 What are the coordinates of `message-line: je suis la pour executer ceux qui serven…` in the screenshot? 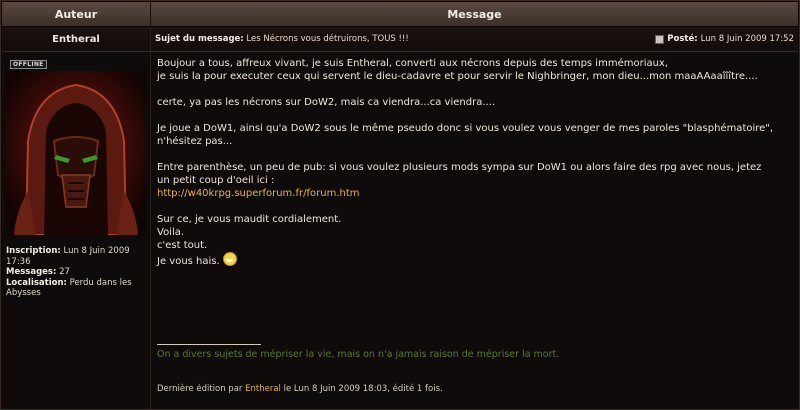 It's located at (457, 76).